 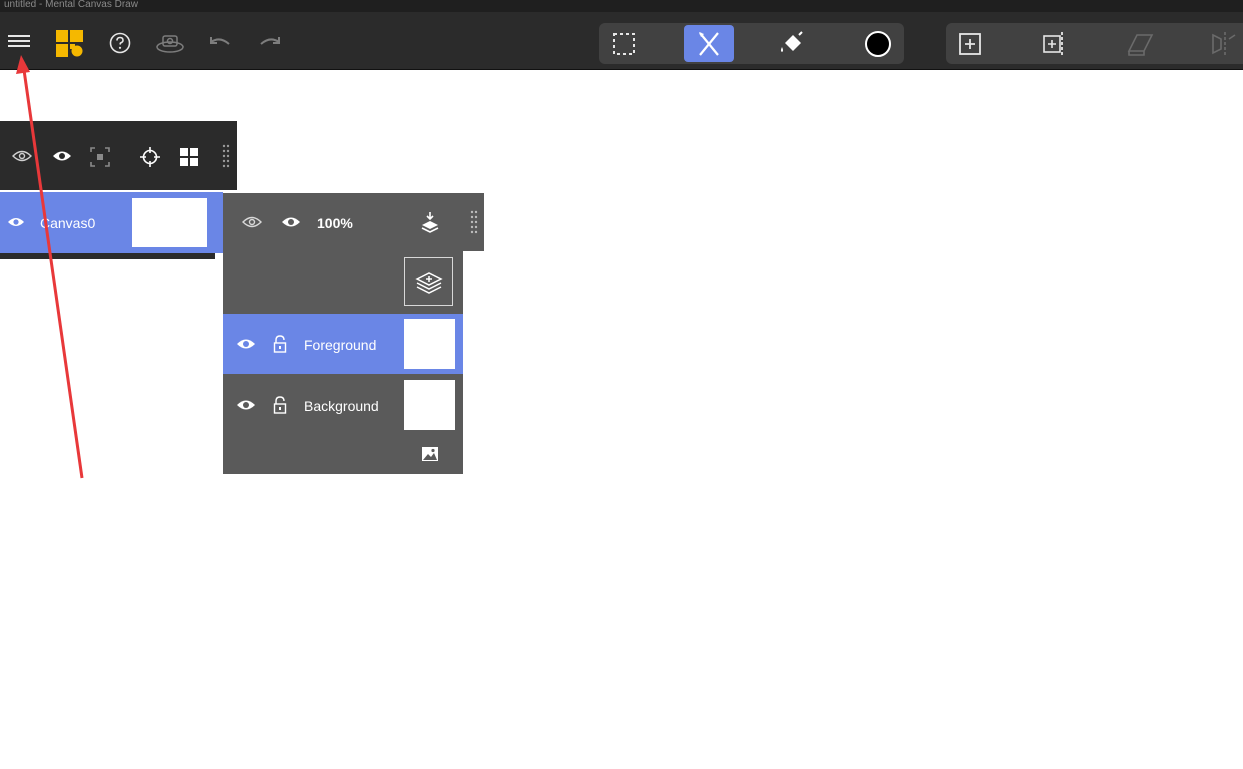 What do you see at coordinates (340, 345) in the screenshot?
I see `layer-name: Foreground` at bounding box center [340, 345].